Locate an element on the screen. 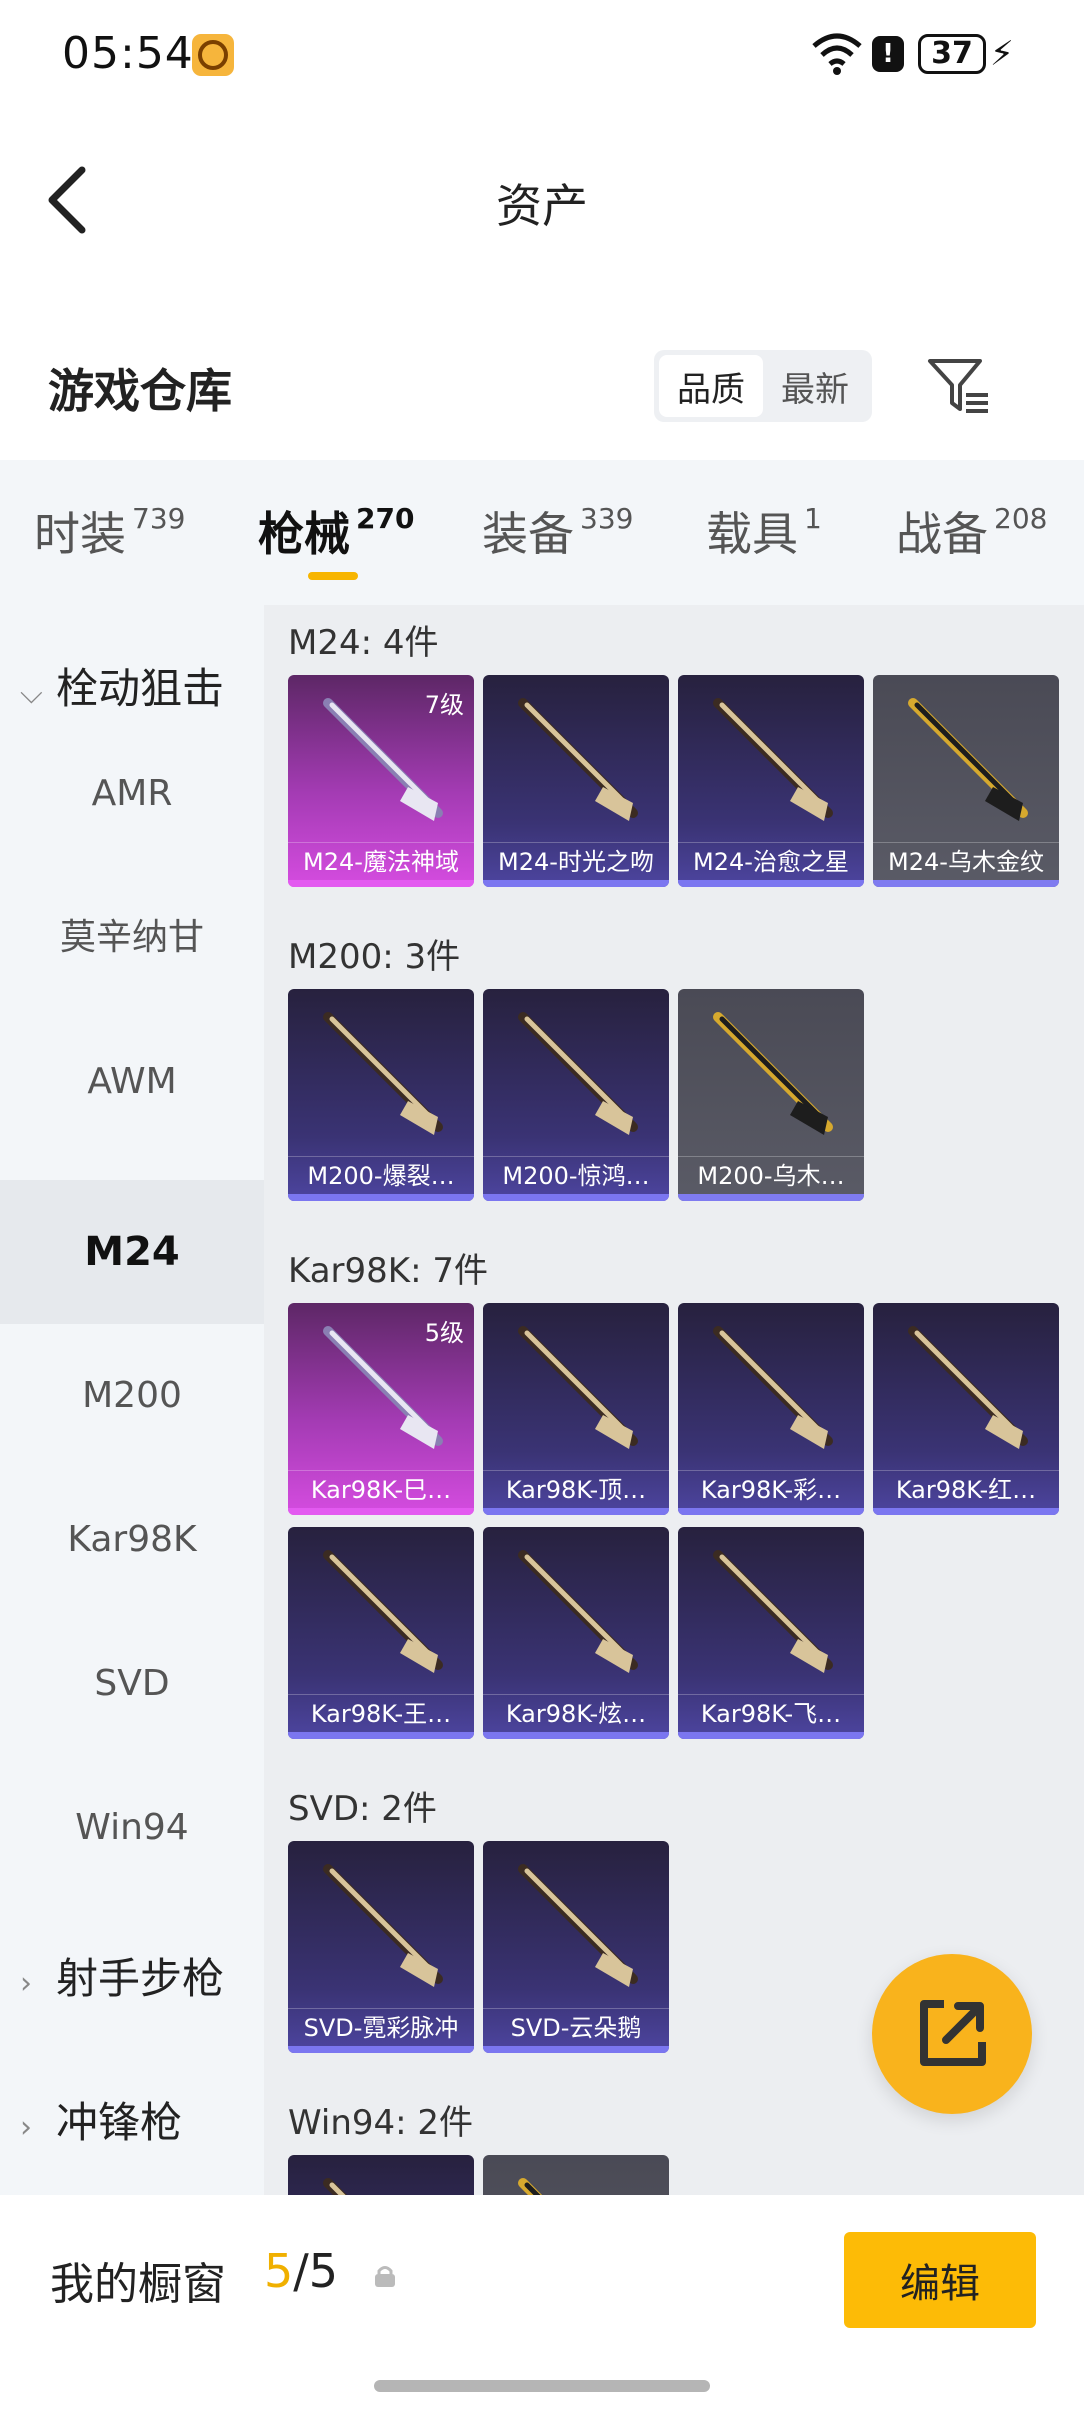  tab-count: 739 is located at coordinates (159, 518).